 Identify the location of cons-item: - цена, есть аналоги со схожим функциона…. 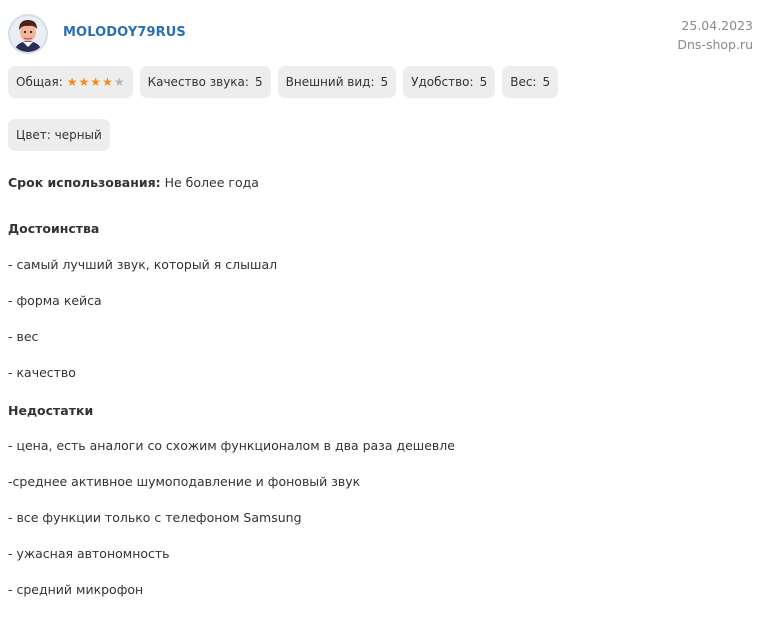
(231, 445).